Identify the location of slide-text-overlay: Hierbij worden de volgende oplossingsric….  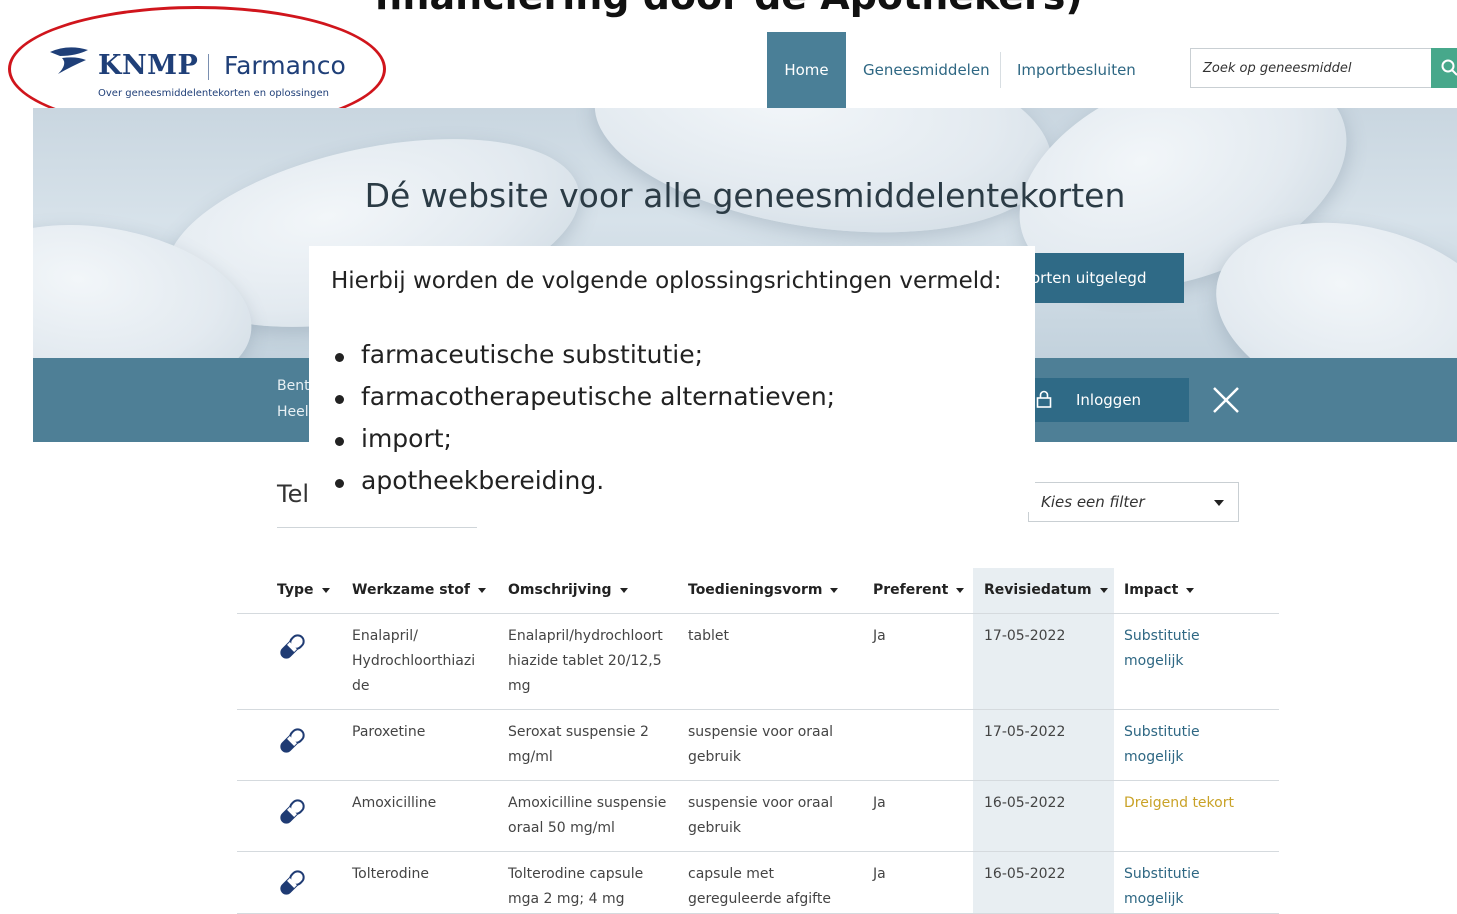
(672, 379).